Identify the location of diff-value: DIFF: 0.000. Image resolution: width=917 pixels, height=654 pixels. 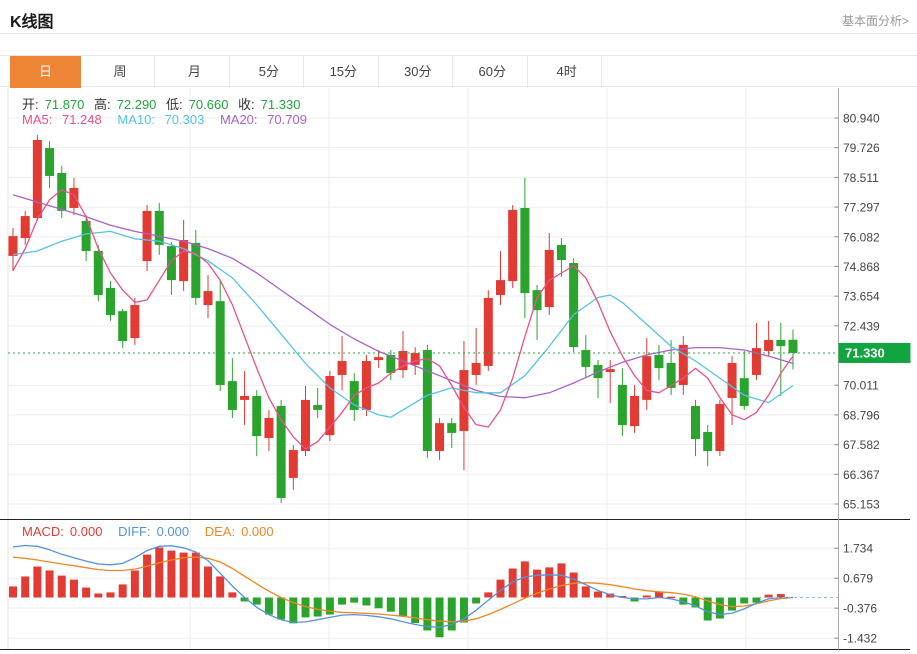
(154, 531).